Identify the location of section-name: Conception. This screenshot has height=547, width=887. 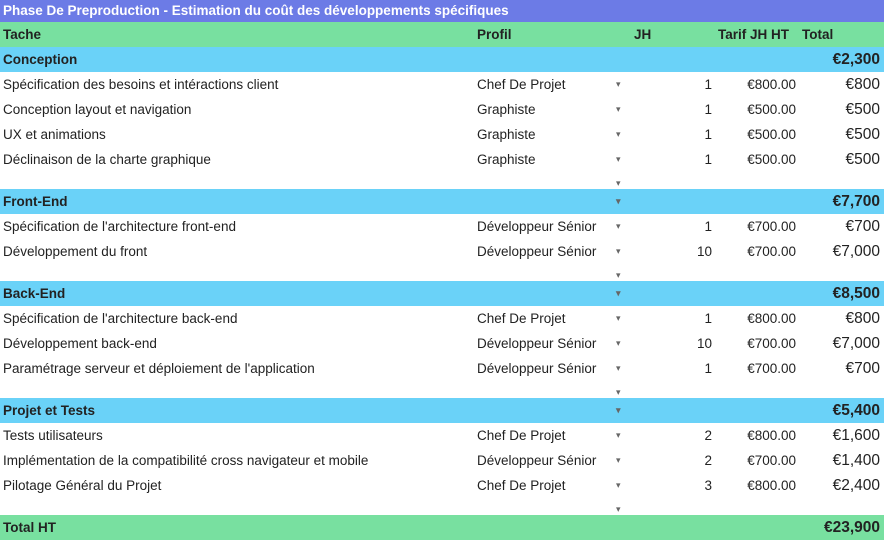
(40, 59).